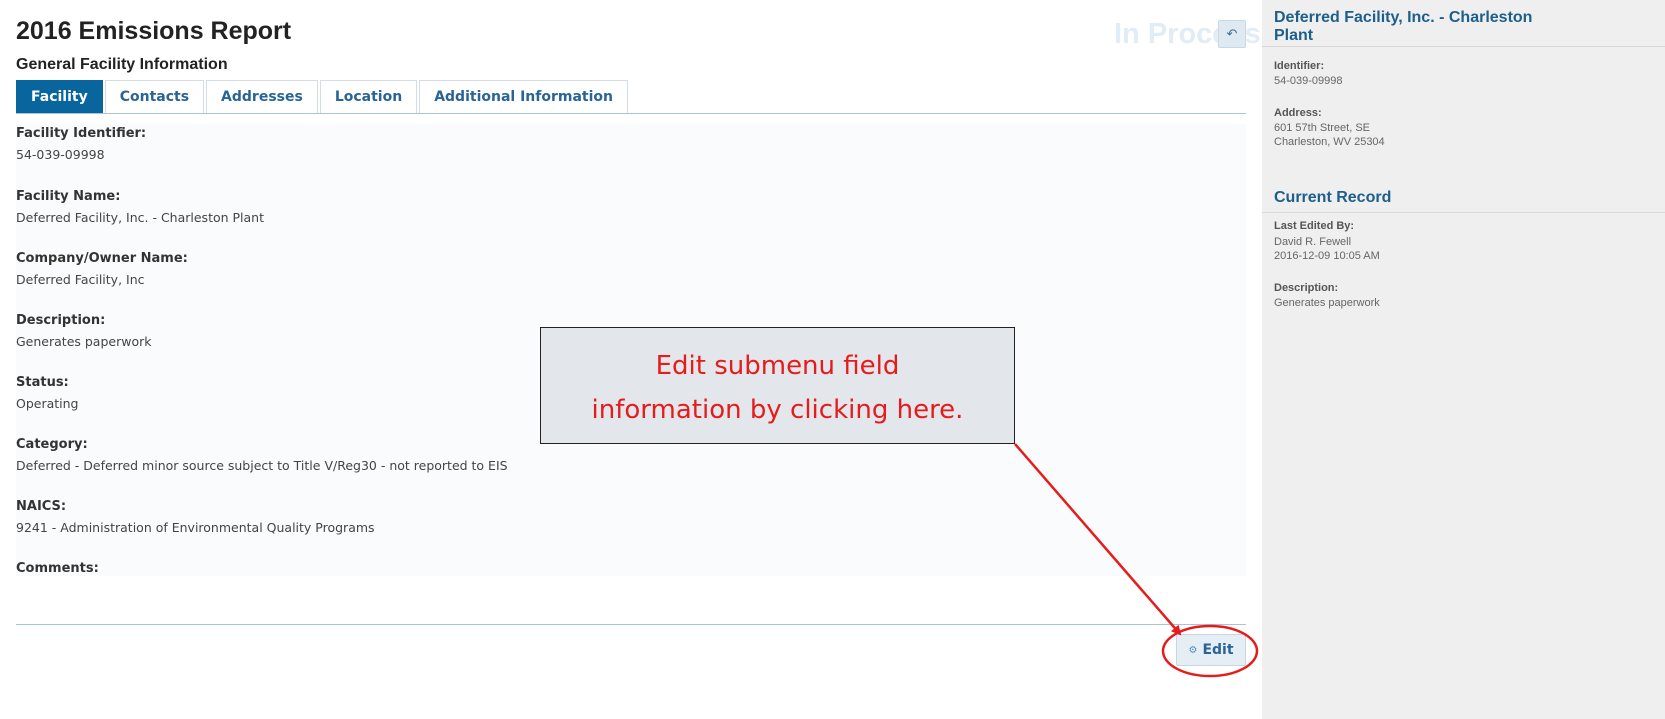 The image size is (1665, 719). I want to click on address-line-2: Charleston, WV 25304, so click(1329, 142).